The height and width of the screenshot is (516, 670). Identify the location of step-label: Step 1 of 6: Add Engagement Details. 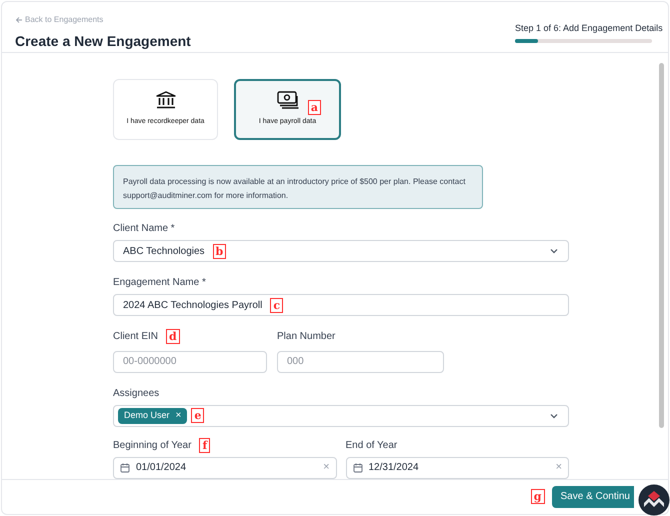
(589, 28).